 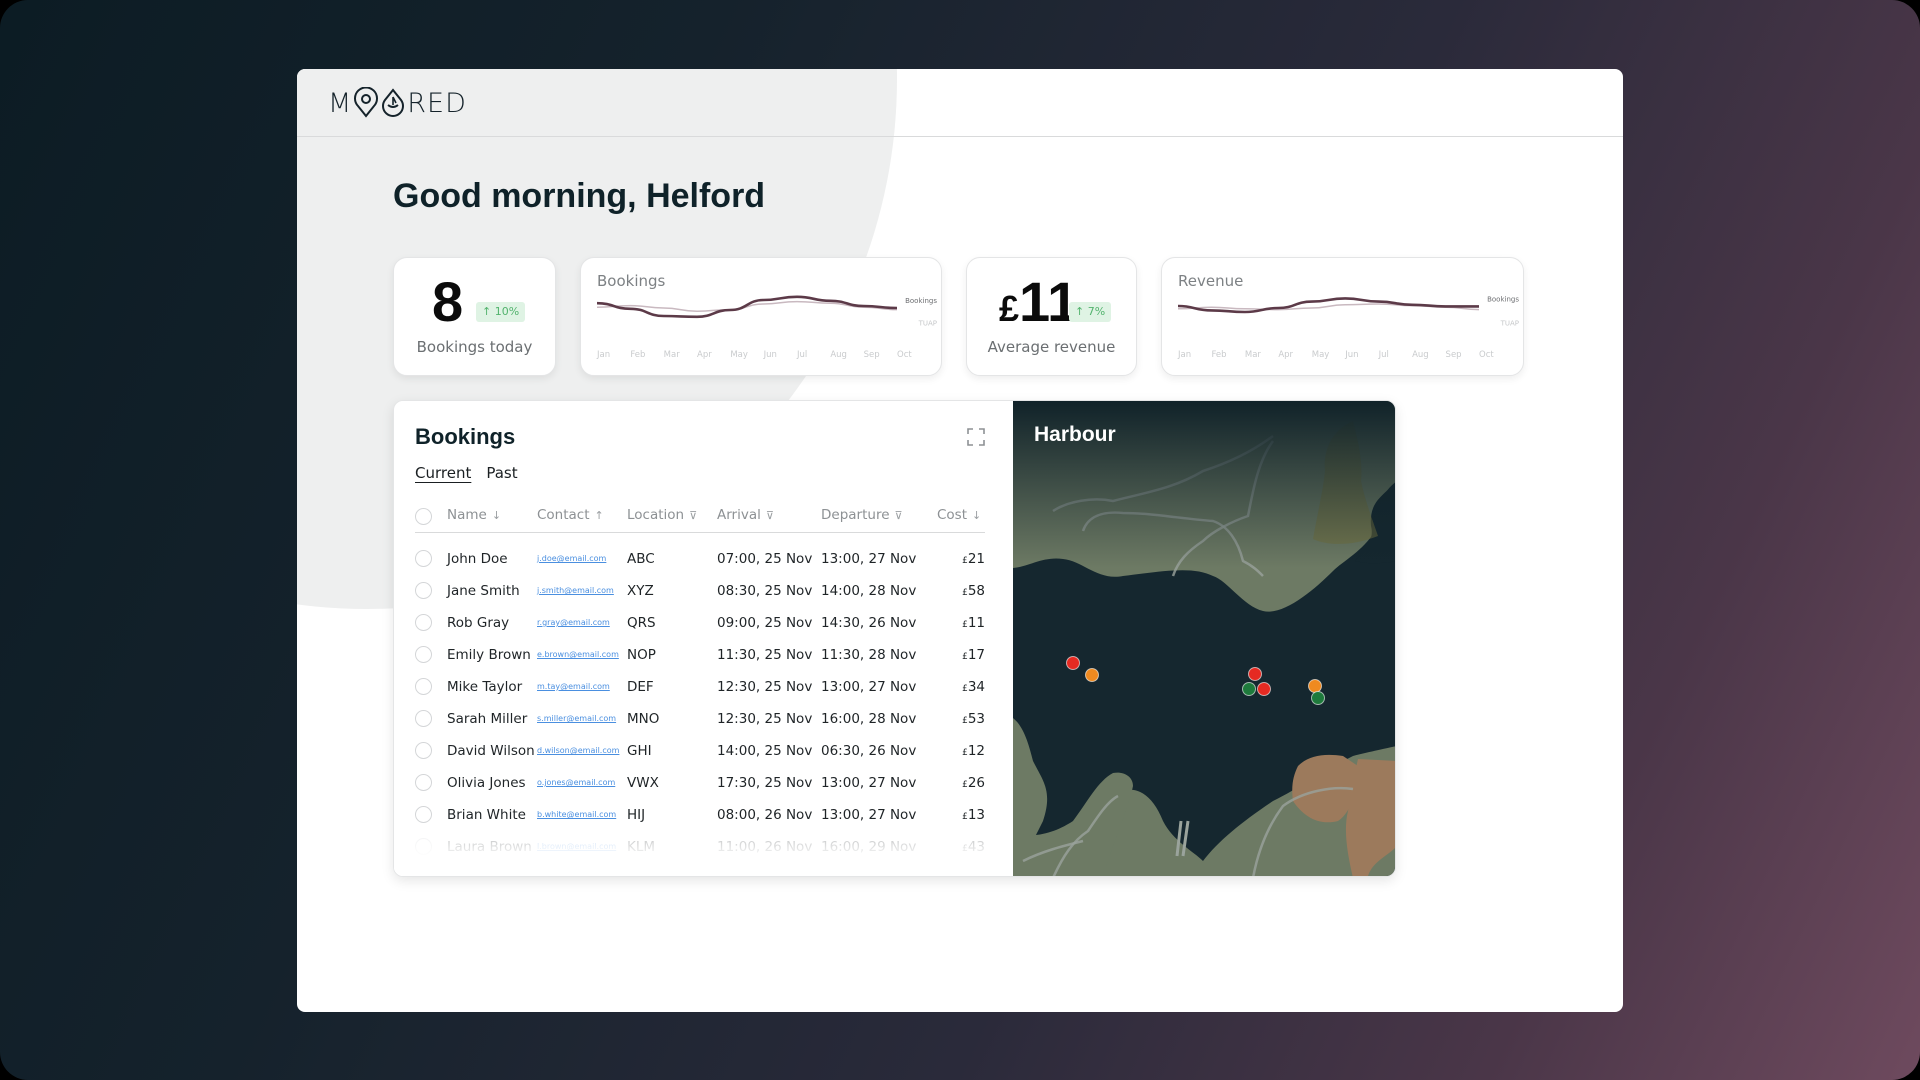 What do you see at coordinates (637, 355) in the screenshot?
I see `x-tick-label: Feb` at bounding box center [637, 355].